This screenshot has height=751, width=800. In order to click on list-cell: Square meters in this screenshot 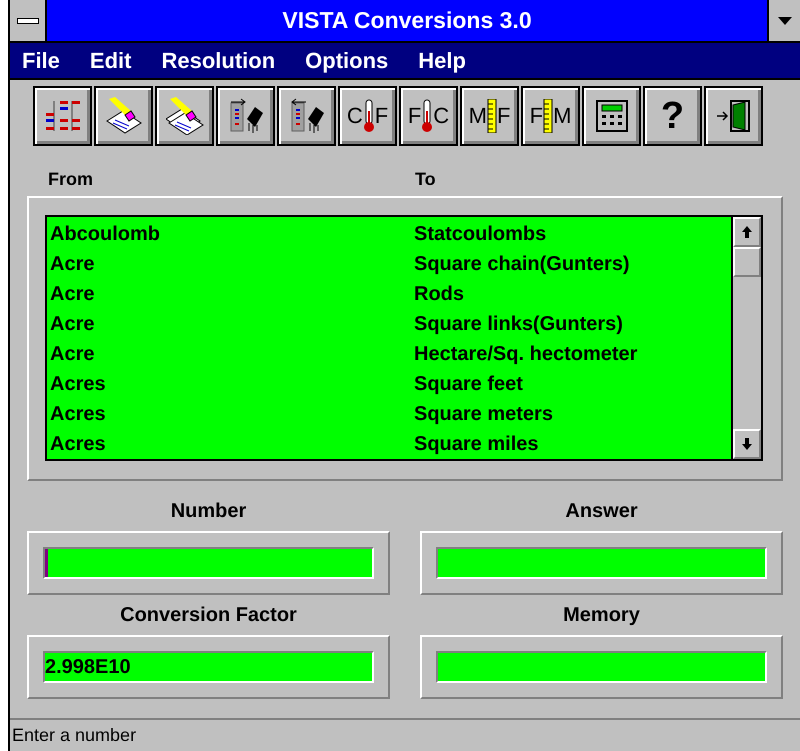, I will do `click(483, 414)`.